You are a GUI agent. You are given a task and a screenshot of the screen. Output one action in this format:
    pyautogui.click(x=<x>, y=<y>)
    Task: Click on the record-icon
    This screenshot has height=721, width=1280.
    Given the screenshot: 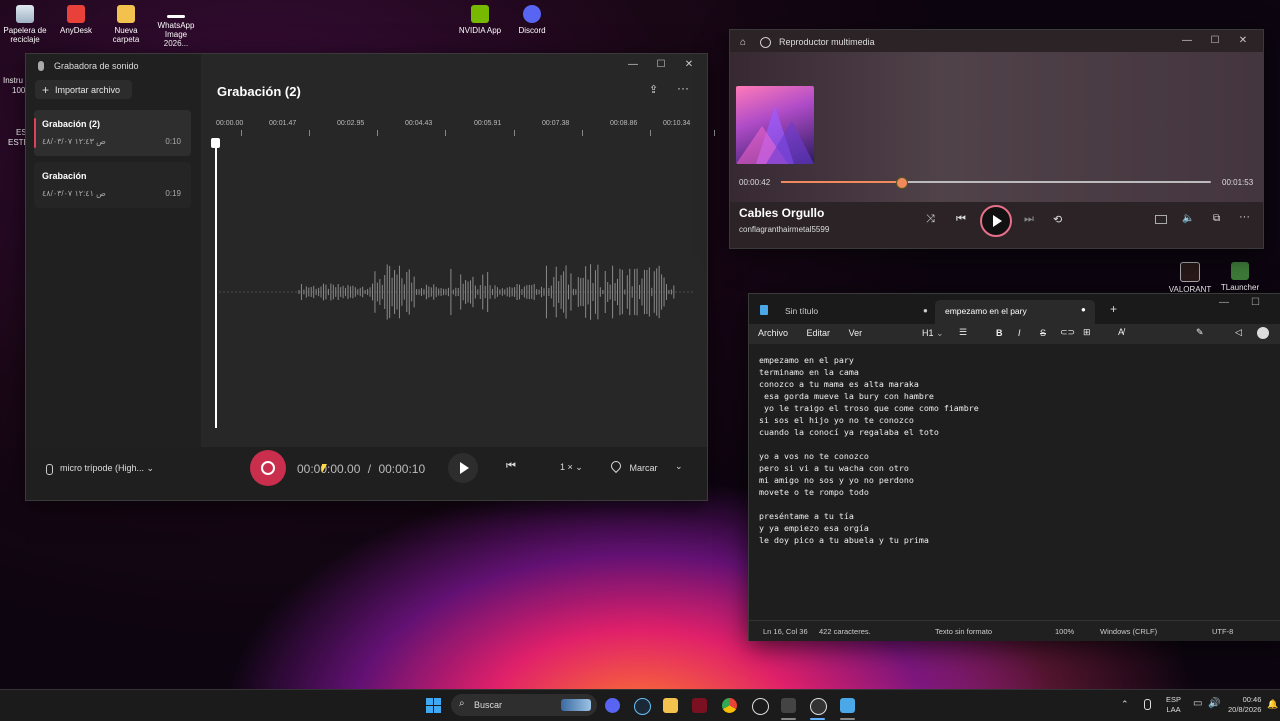 What is the action you would take?
    pyautogui.click(x=268, y=468)
    